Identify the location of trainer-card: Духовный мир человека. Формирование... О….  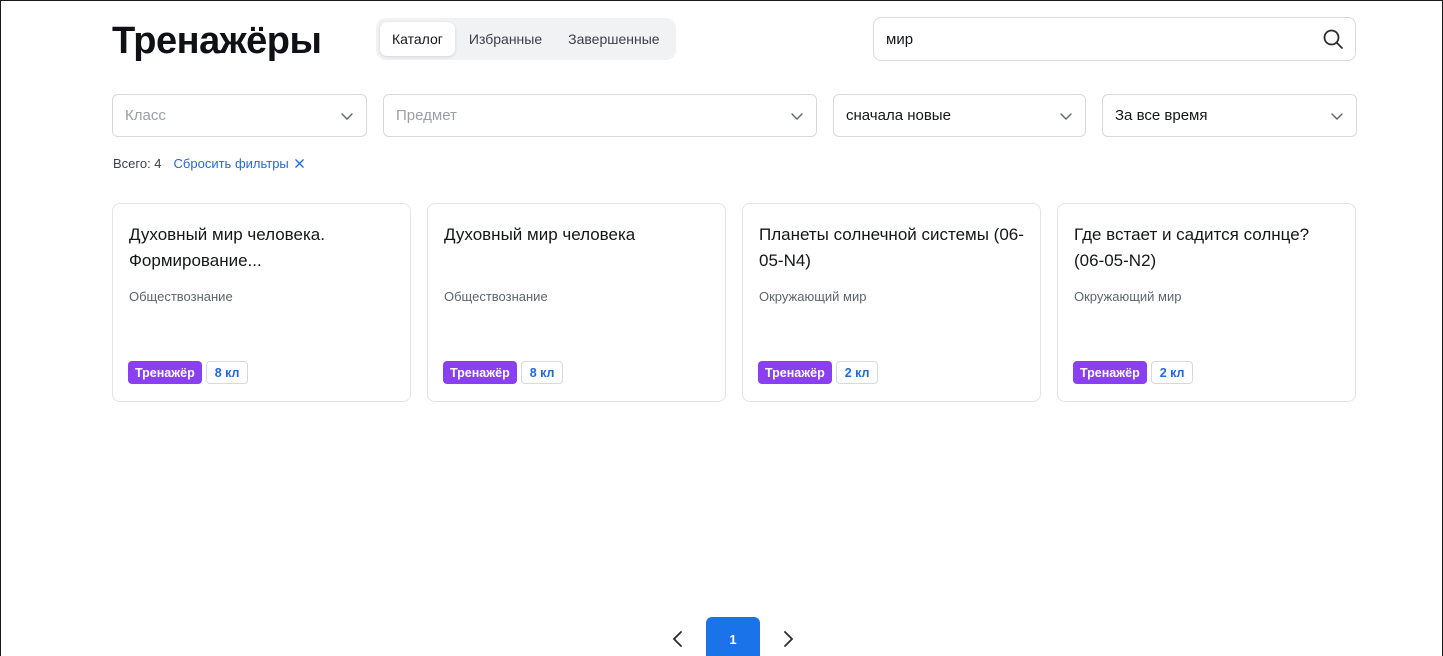
(261, 302).